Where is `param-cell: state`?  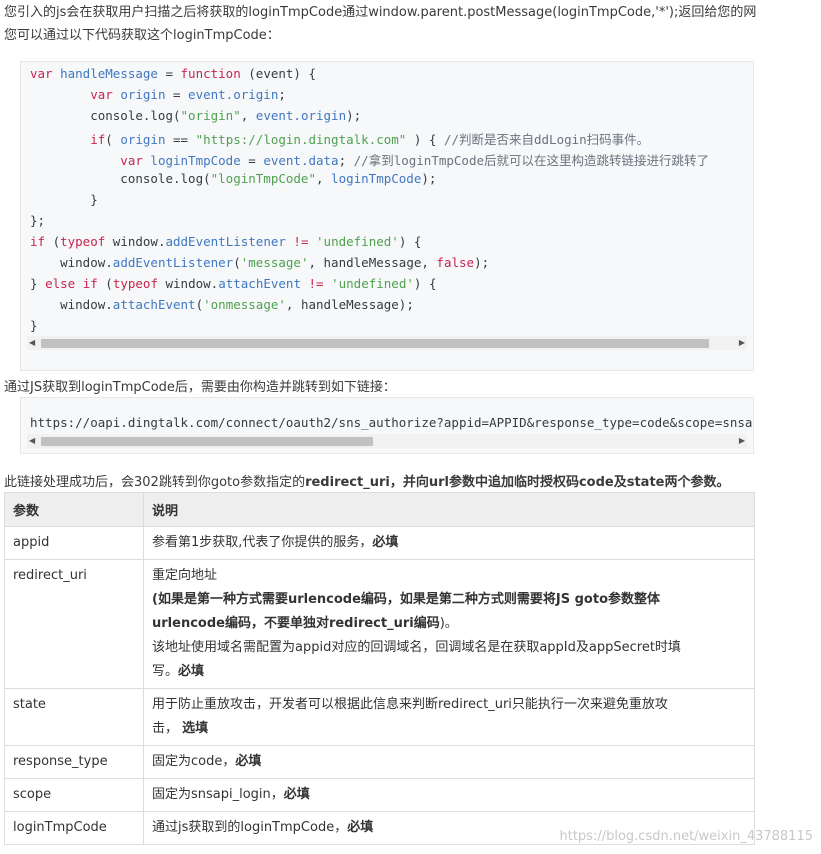 param-cell: state is located at coordinates (74, 717).